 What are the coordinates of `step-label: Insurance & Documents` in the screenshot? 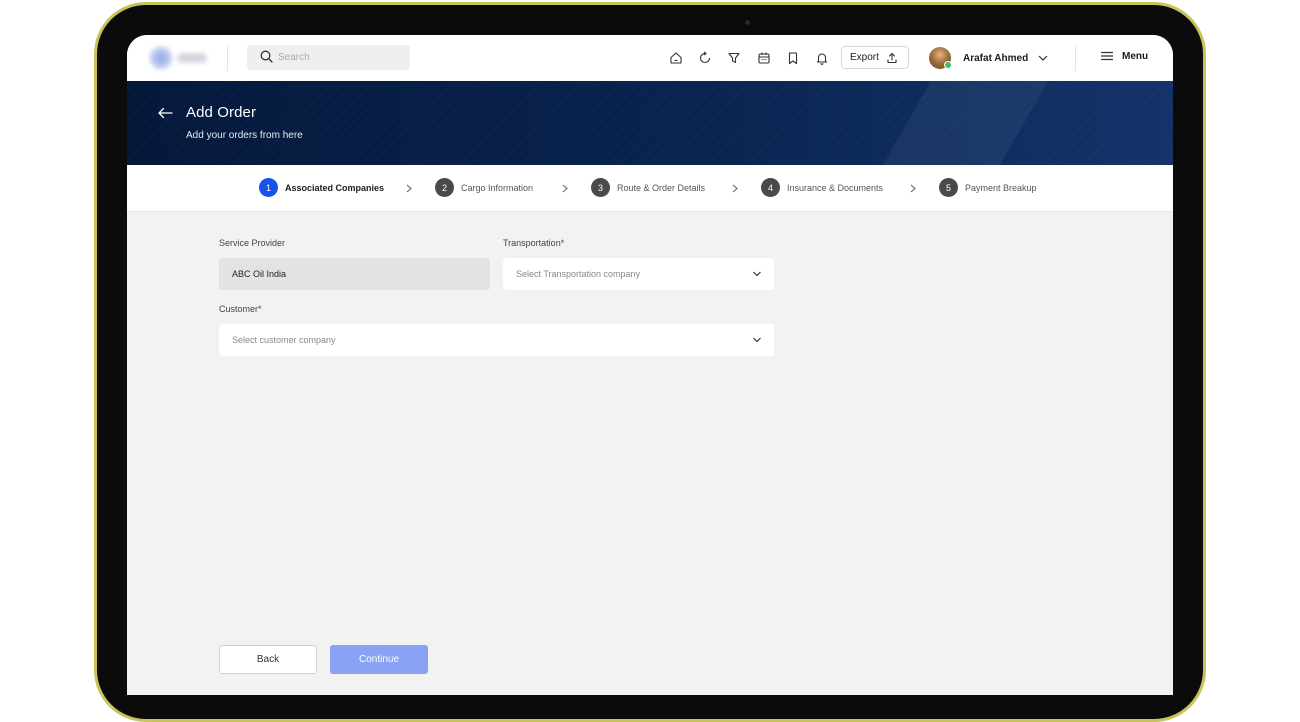 It's located at (835, 187).